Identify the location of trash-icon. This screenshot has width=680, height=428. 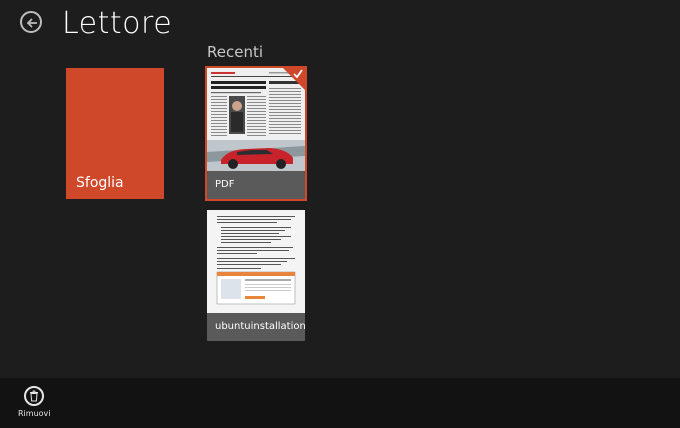
(34, 396).